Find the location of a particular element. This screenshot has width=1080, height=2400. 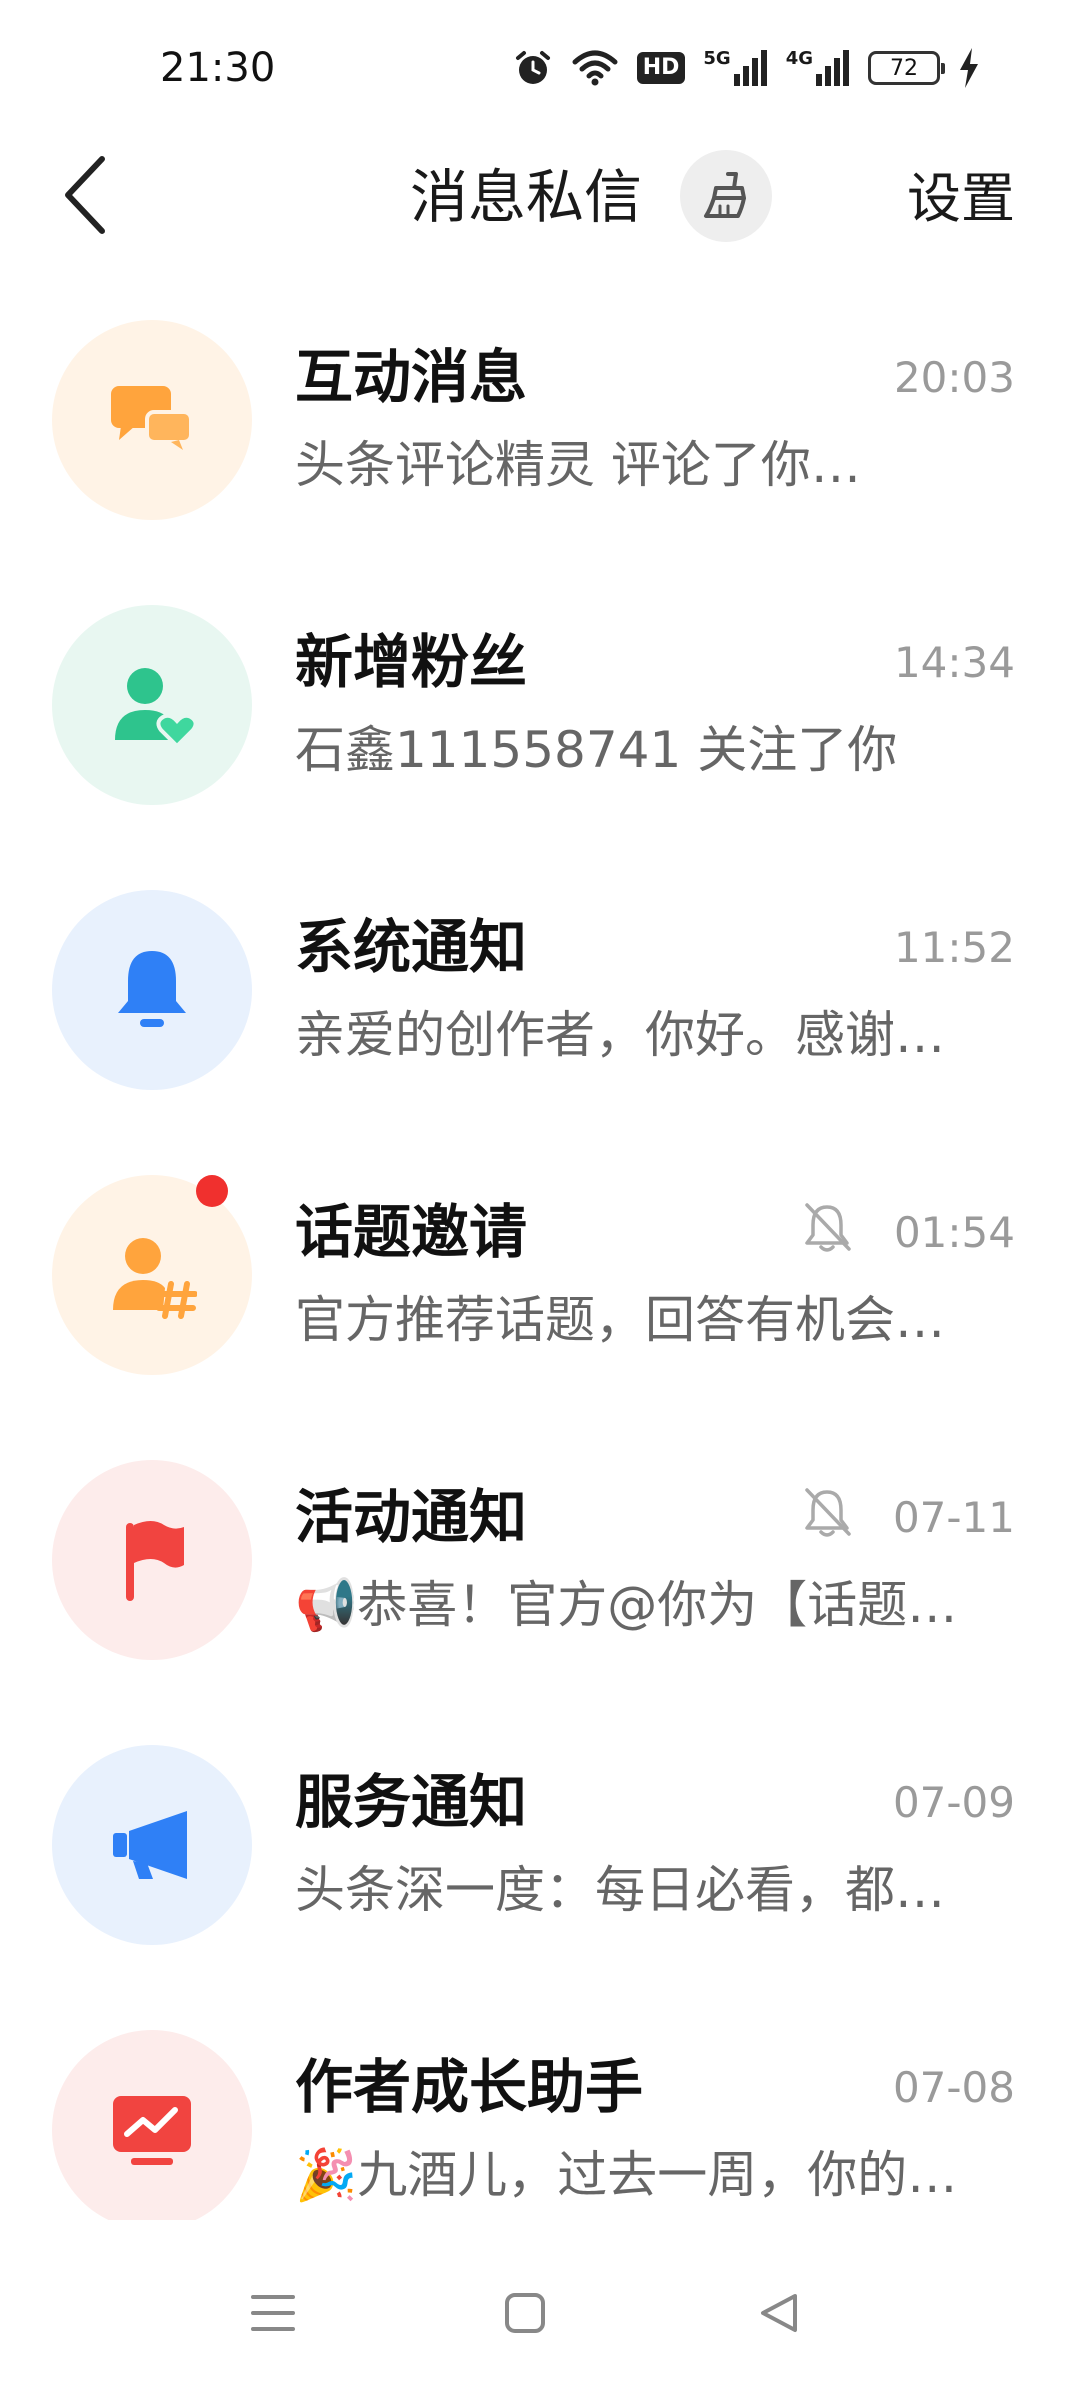

battery-icon: 72 is located at coordinates (906, 68).